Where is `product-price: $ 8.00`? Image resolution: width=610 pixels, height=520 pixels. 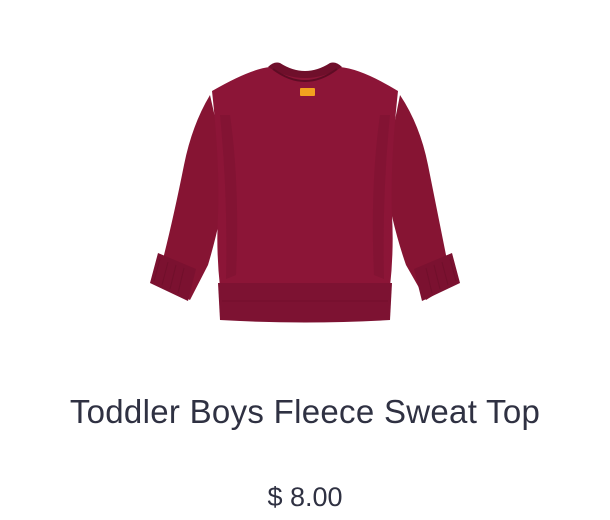
product-price: $ 8.00 is located at coordinates (305, 497).